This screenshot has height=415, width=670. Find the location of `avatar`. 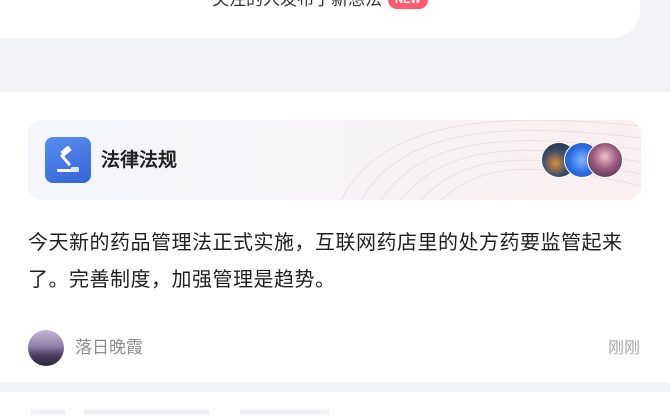

avatar is located at coordinates (605, 160).